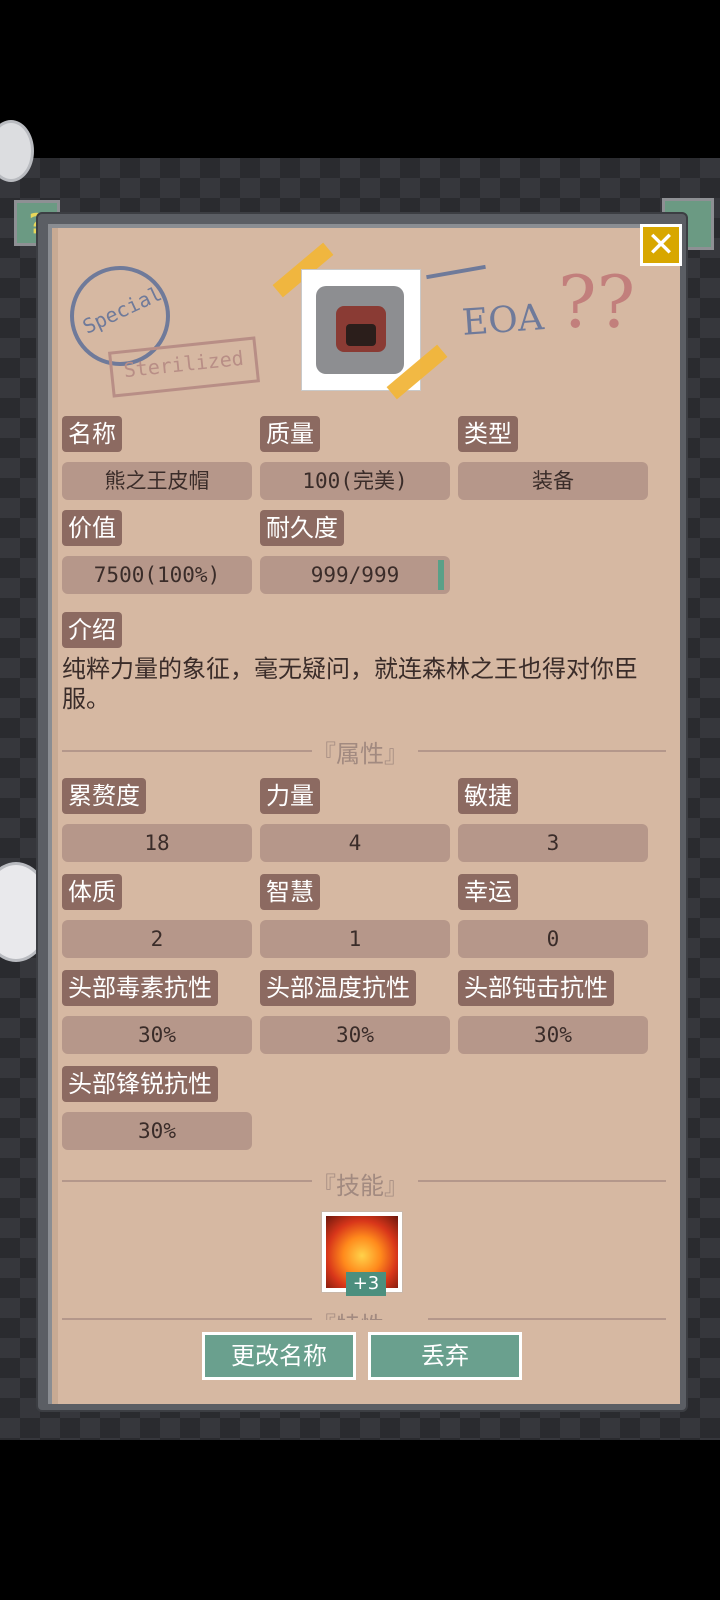 The width and height of the screenshot is (720, 1600). Describe the element at coordinates (536, 988) in the screenshot. I see `attr-label: 头部钝击抗性` at that location.